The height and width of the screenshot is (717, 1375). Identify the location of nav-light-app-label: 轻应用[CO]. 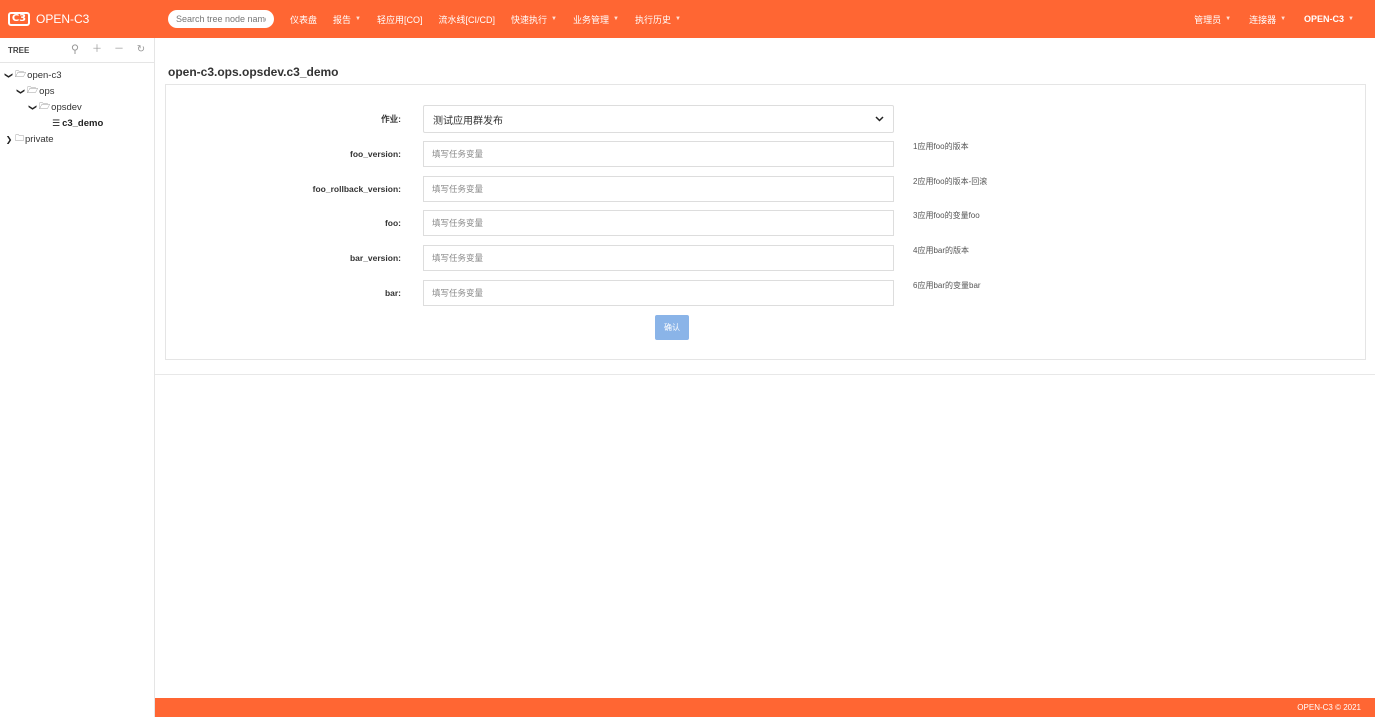
(399, 19).